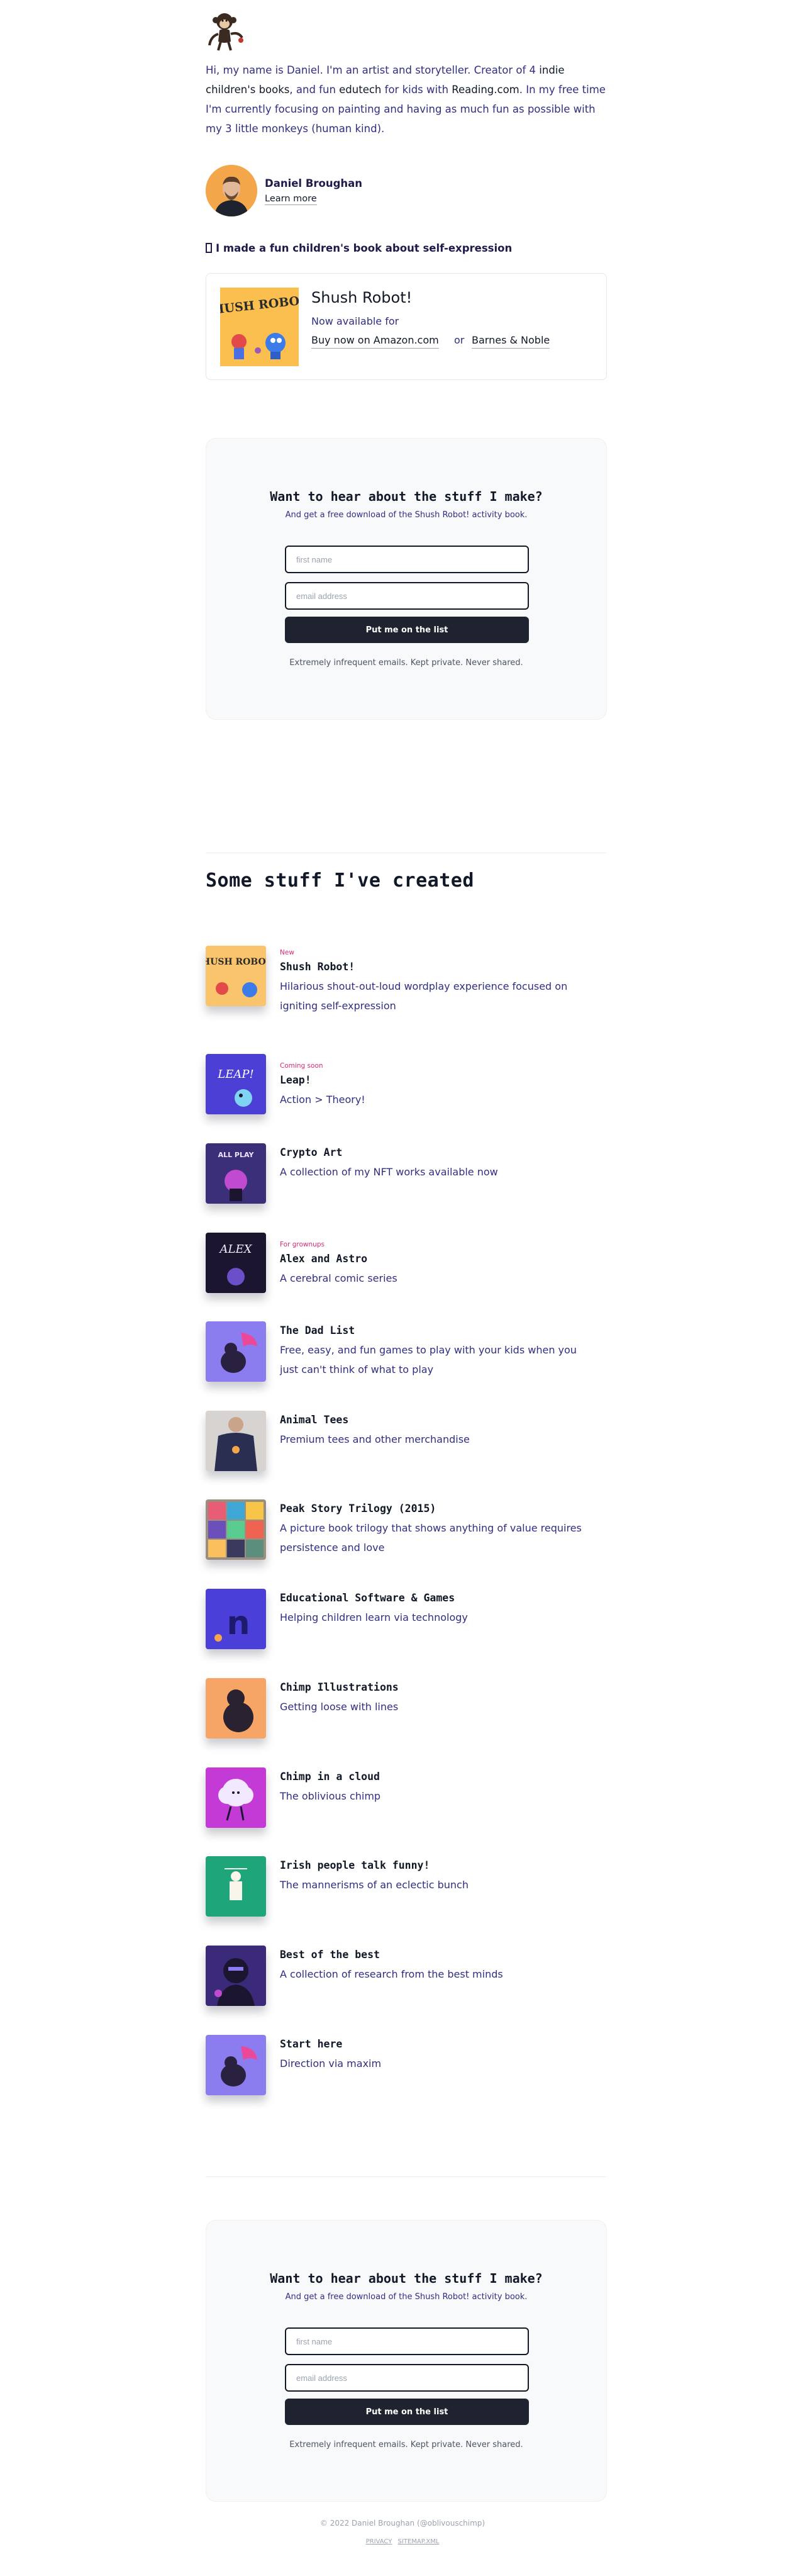  Describe the element at coordinates (406, 2176) in the screenshot. I see `section-divider` at that location.